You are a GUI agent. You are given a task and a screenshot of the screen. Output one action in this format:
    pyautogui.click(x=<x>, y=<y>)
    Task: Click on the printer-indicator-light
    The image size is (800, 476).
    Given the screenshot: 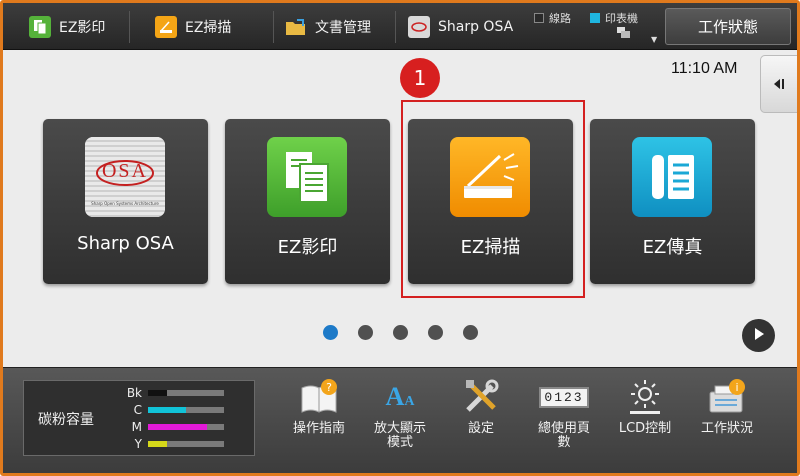 What is the action you would take?
    pyautogui.click(x=595, y=18)
    